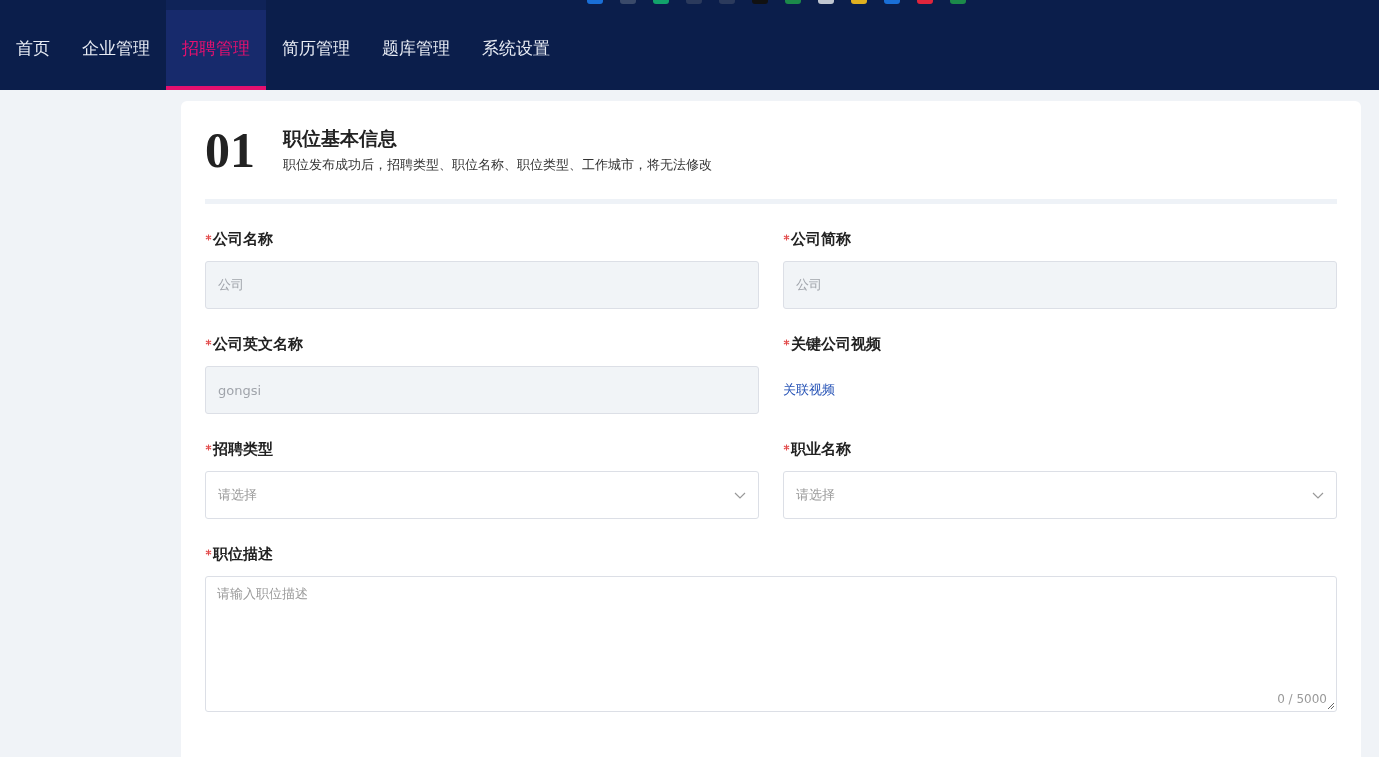  I want to click on field-label: 公司名称, so click(243, 239).